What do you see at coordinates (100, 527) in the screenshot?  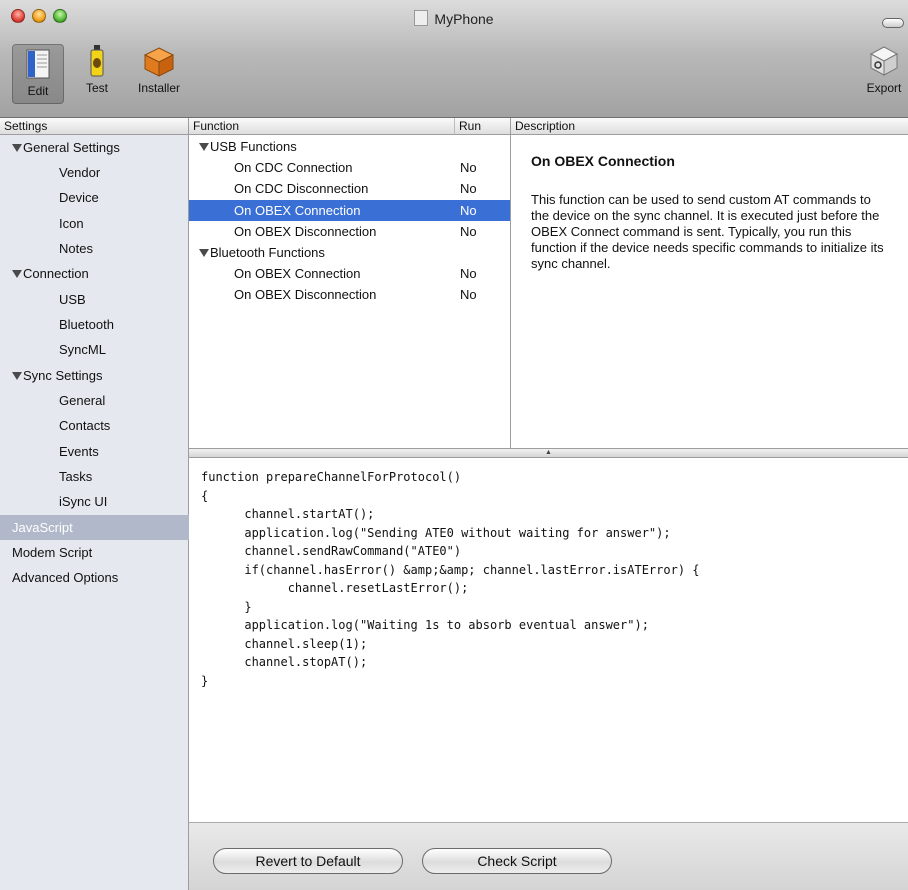 I see `sidebar-item-javascript: JavaScript` at bounding box center [100, 527].